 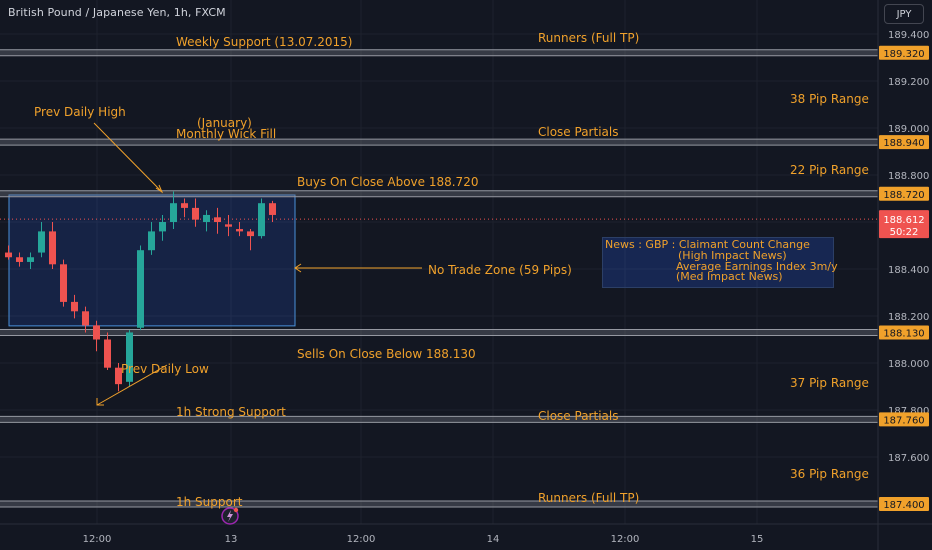 What do you see at coordinates (578, 416) in the screenshot?
I see `label-close-partials-bottom: Close Partials` at bounding box center [578, 416].